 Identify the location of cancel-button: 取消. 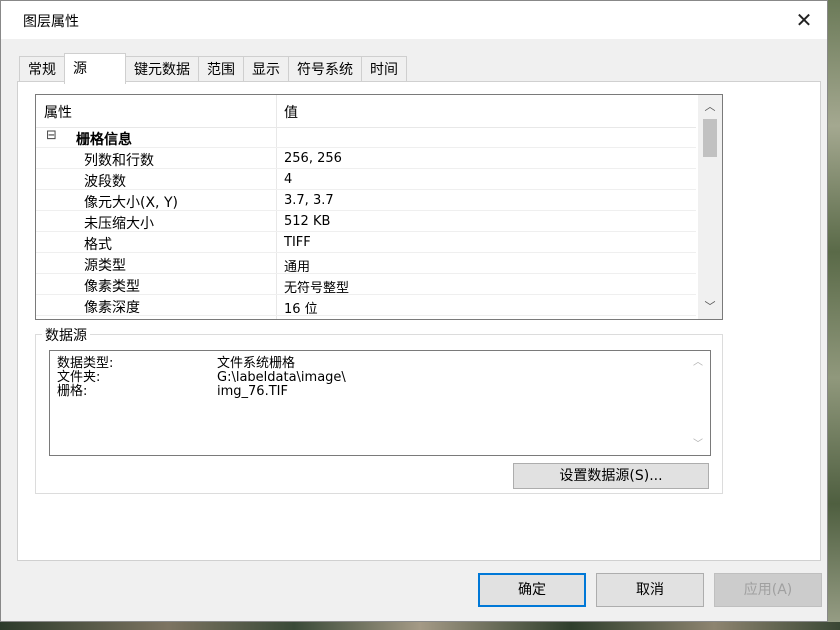
(650, 590).